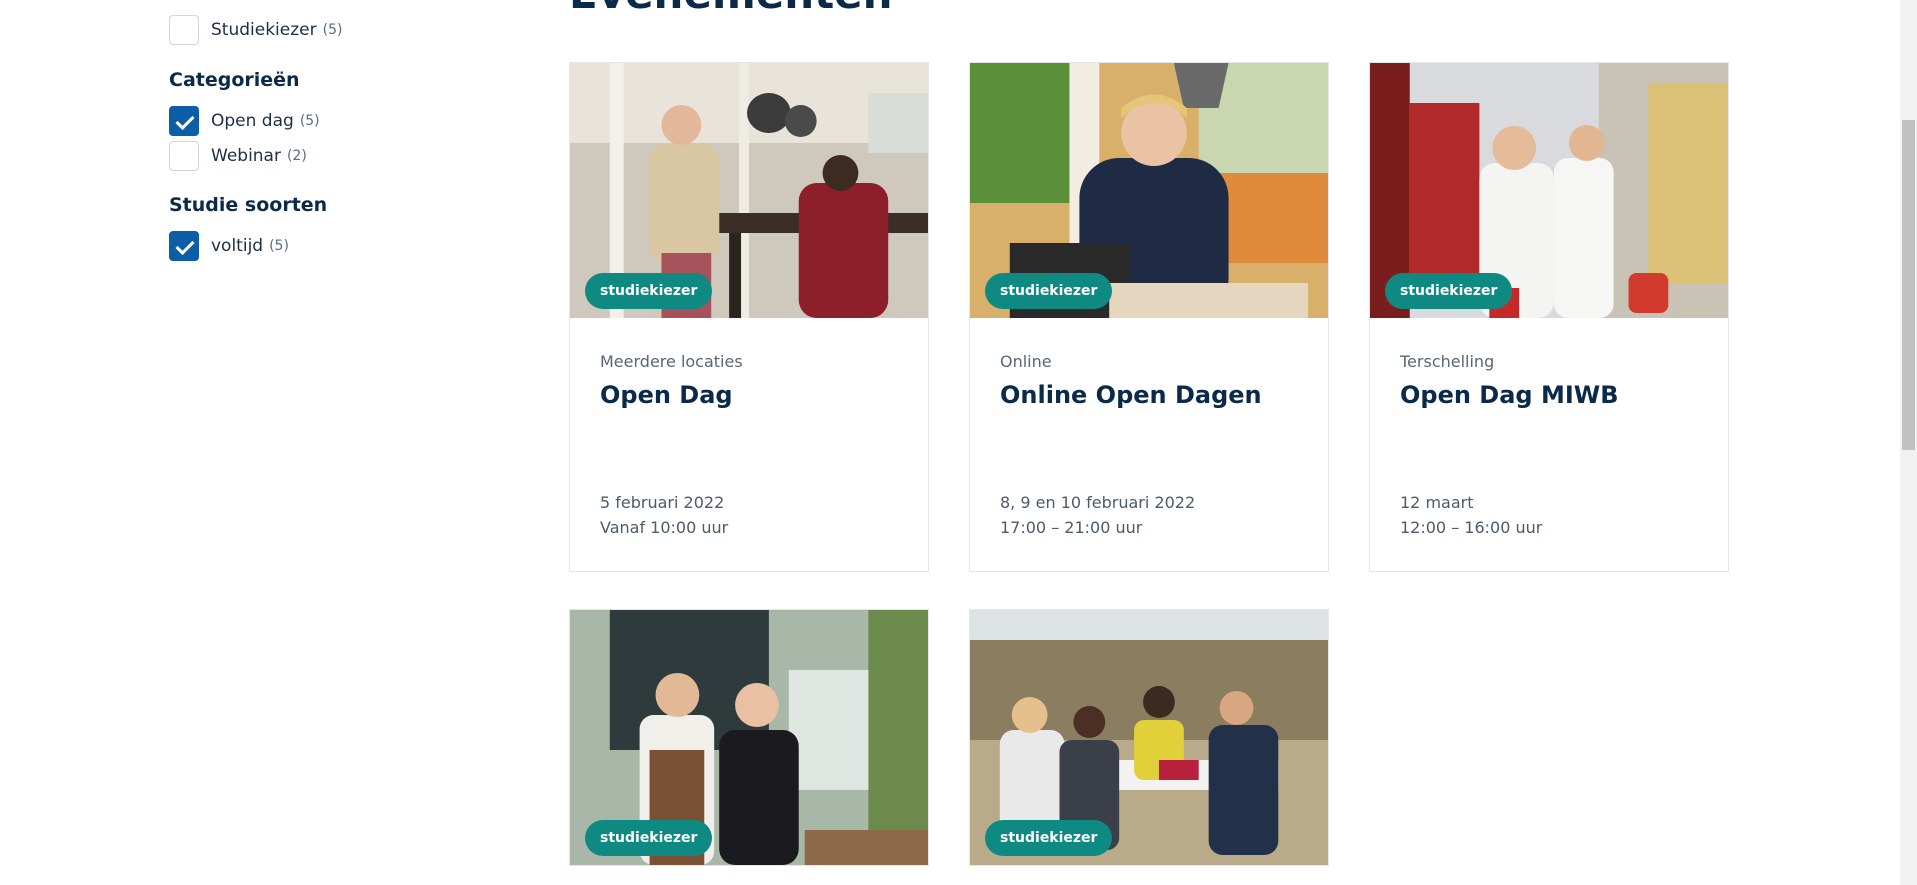 The height and width of the screenshot is (885, 1917). What do you see at coordinates (1071, 527) in the screenshot?
I see `event-time-line: 17:00 – 21:00 uur` at bounding box center [1071, 527].